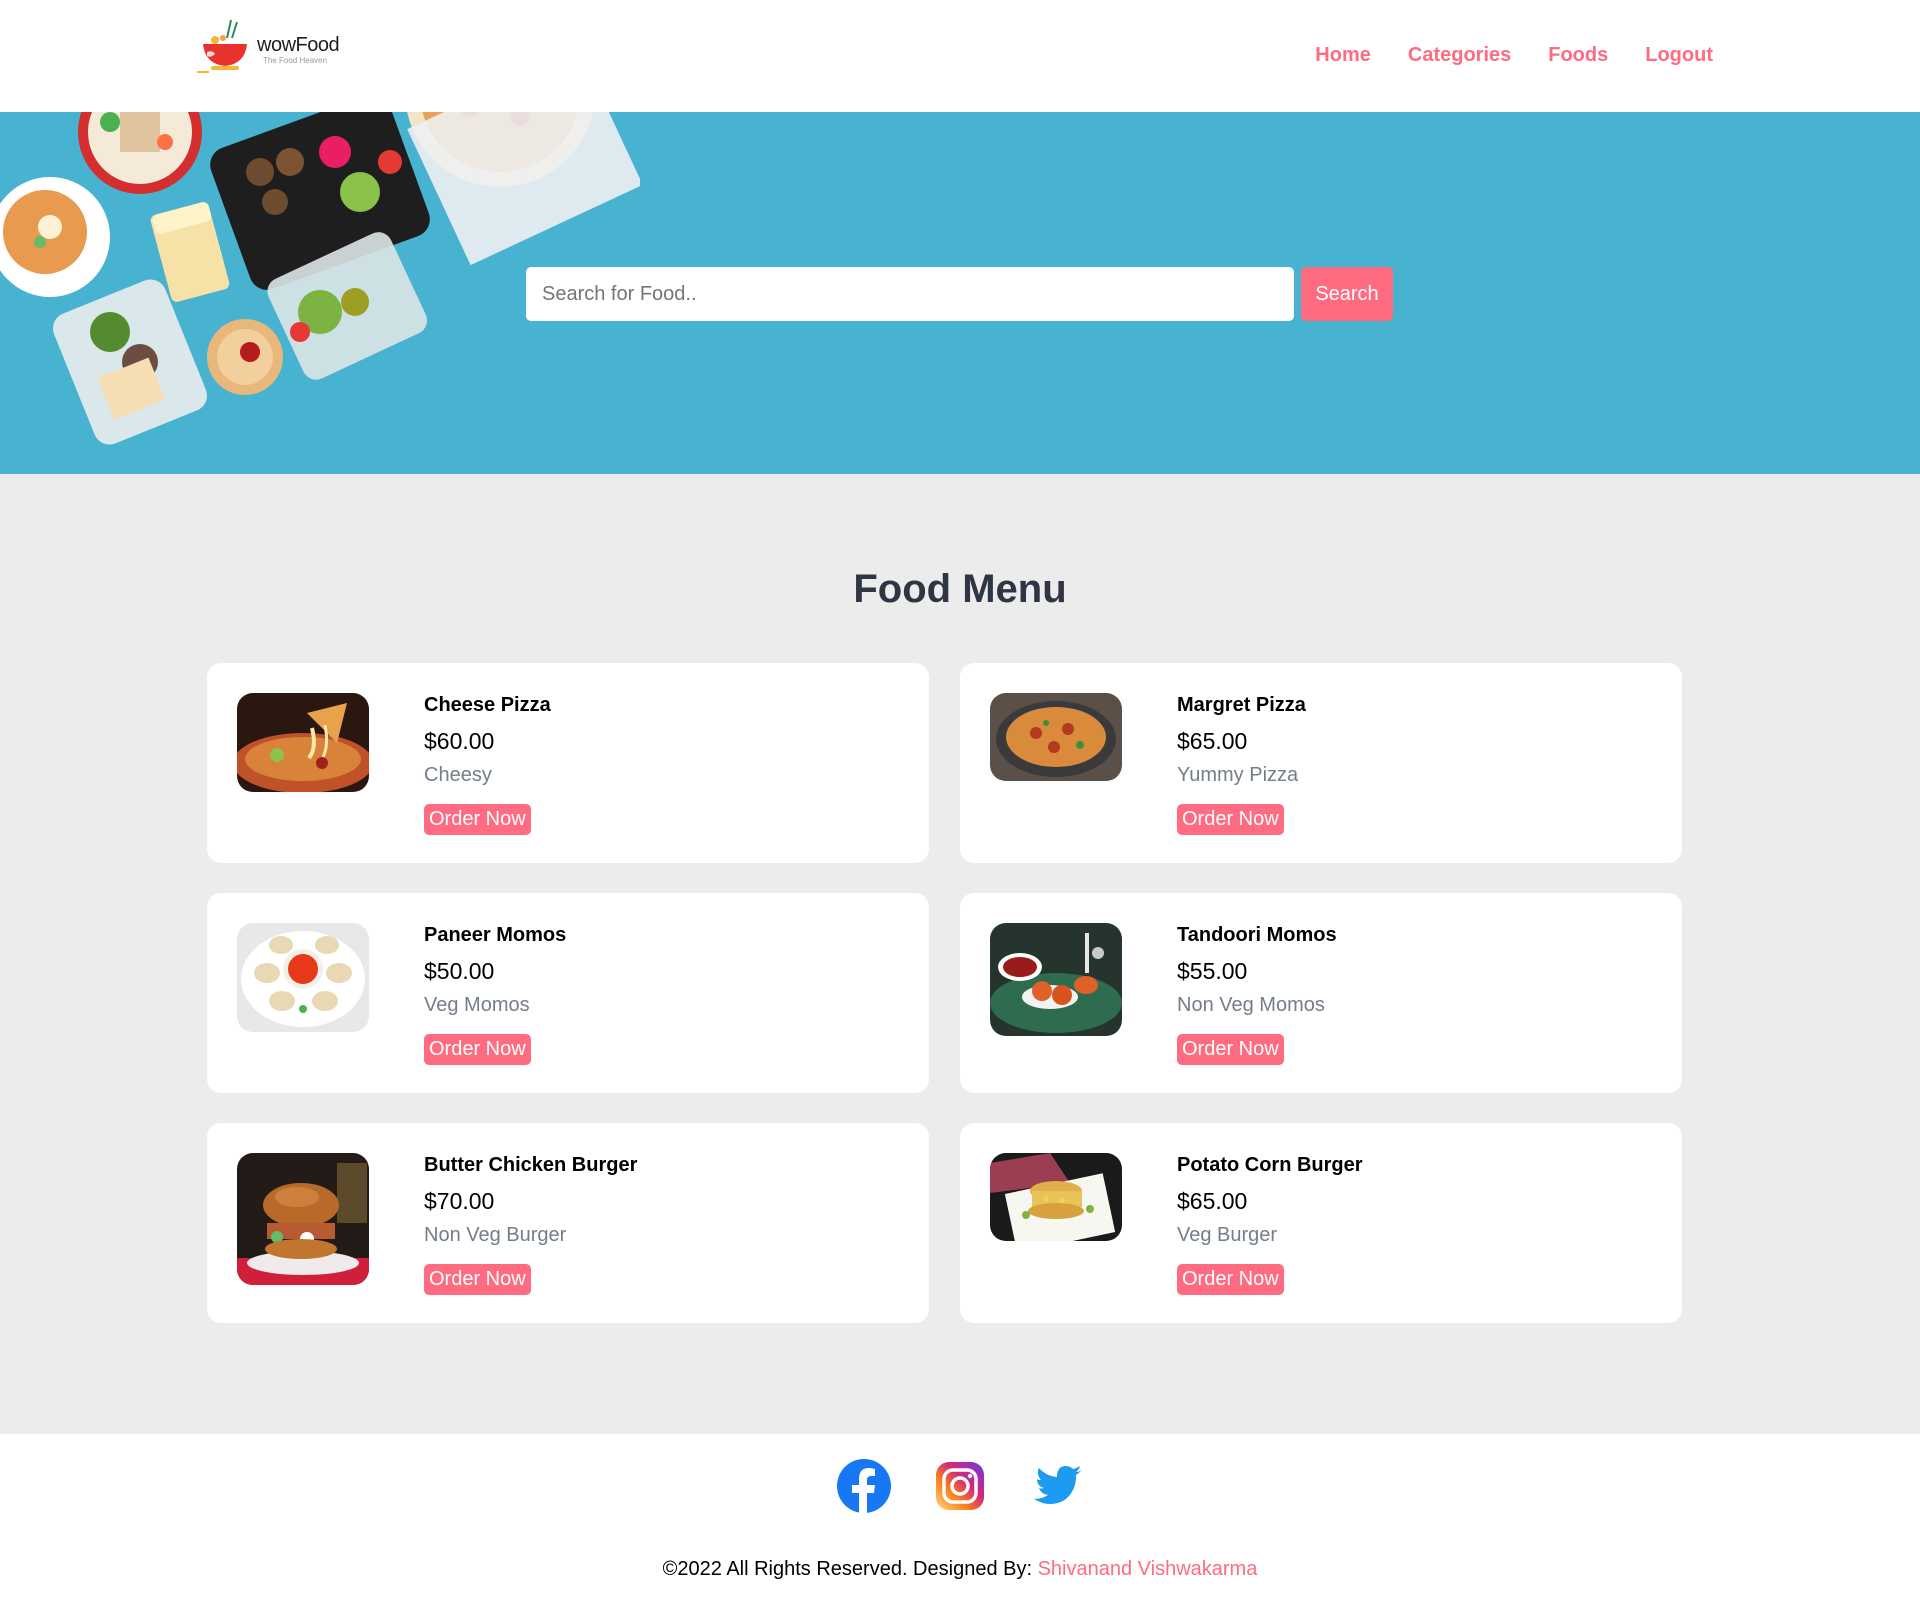  I want to click on nav-logout: Logout, so click(1679, 55).